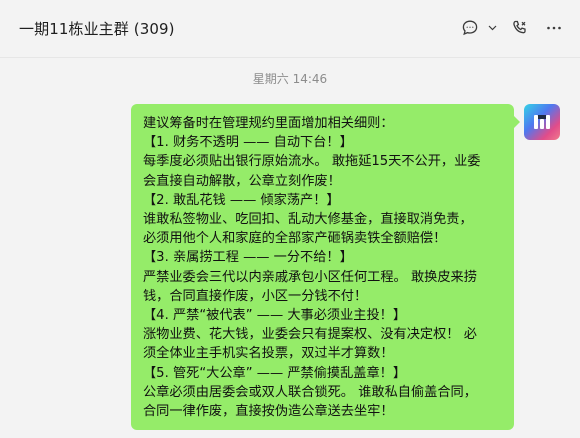 Image resolution: width=580 pixels, height=438 pixels. Describe the element at coordinates (248, 258) in the screenshot. I see `message-line: 【3. 亲属捞工程 —— 一分不给！】` at that location.